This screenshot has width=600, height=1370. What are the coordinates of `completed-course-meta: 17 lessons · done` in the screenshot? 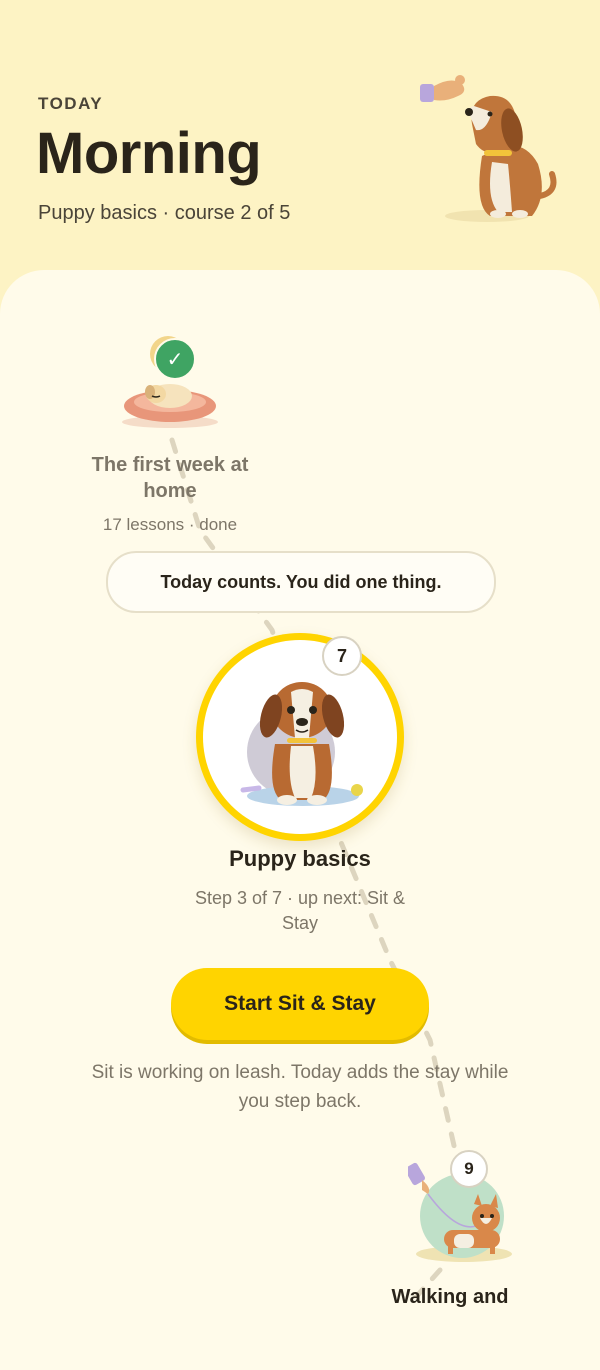 It's located at (170, 524).